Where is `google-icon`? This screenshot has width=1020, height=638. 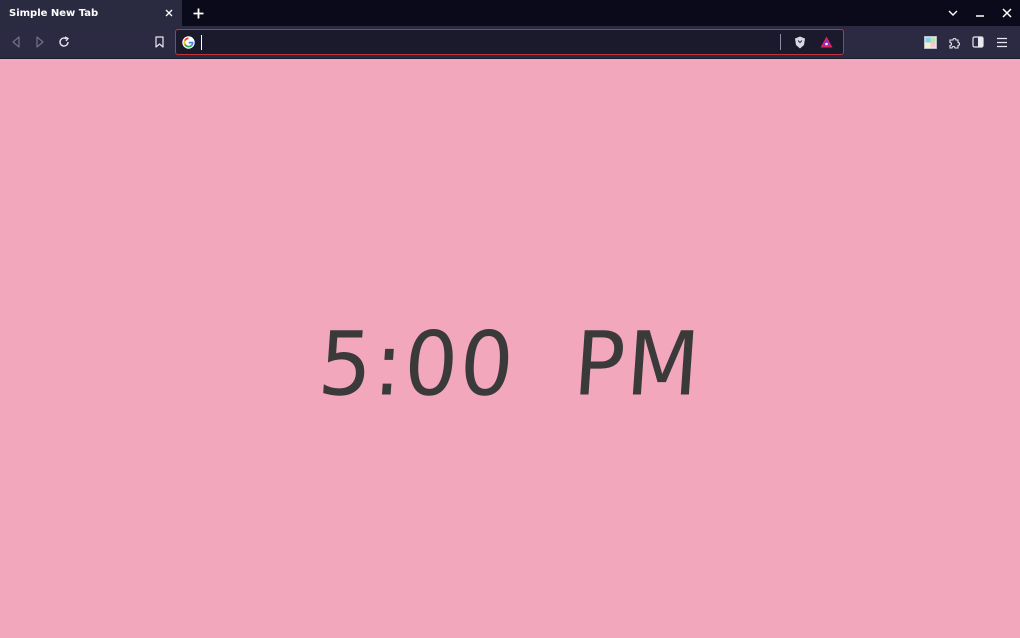
google-icon is located at coordinates (188, 42).